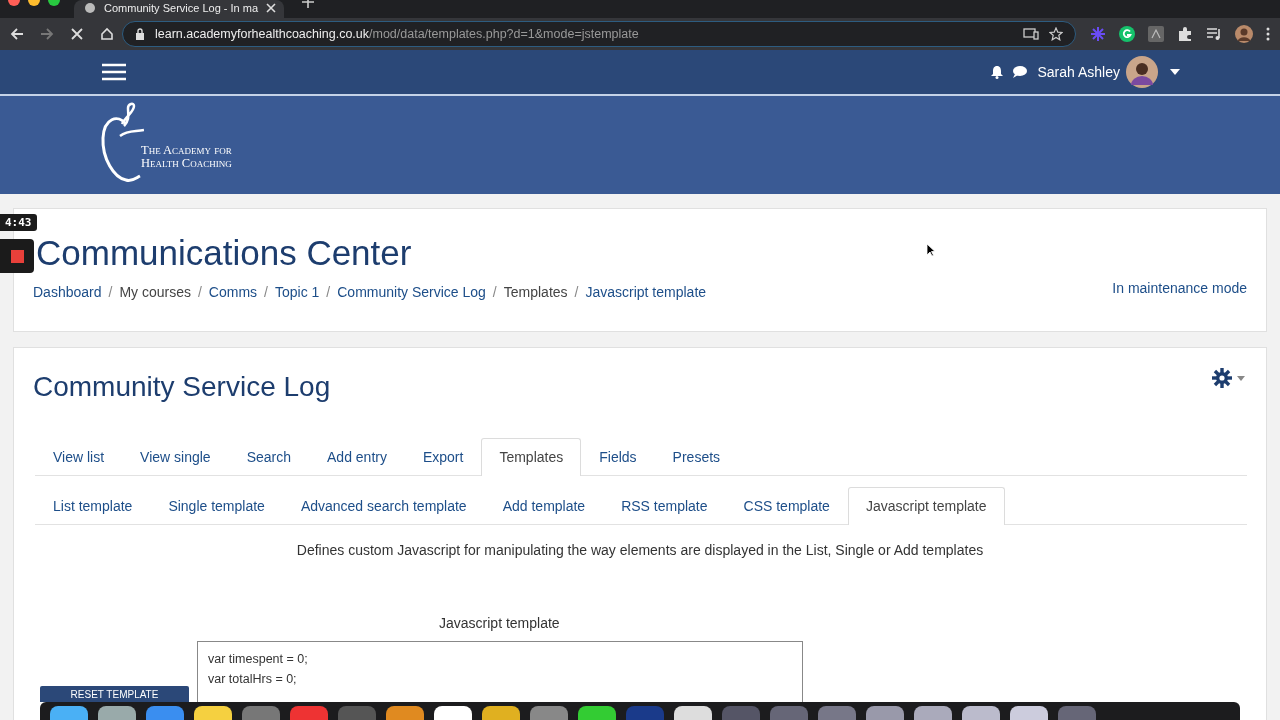 The image size is (1280, 720). What do you see at coordinates (114, 694) in the screenshot?
I see `reset-template-button: RESET TEMPLATE` at bounding box center [114, 694].